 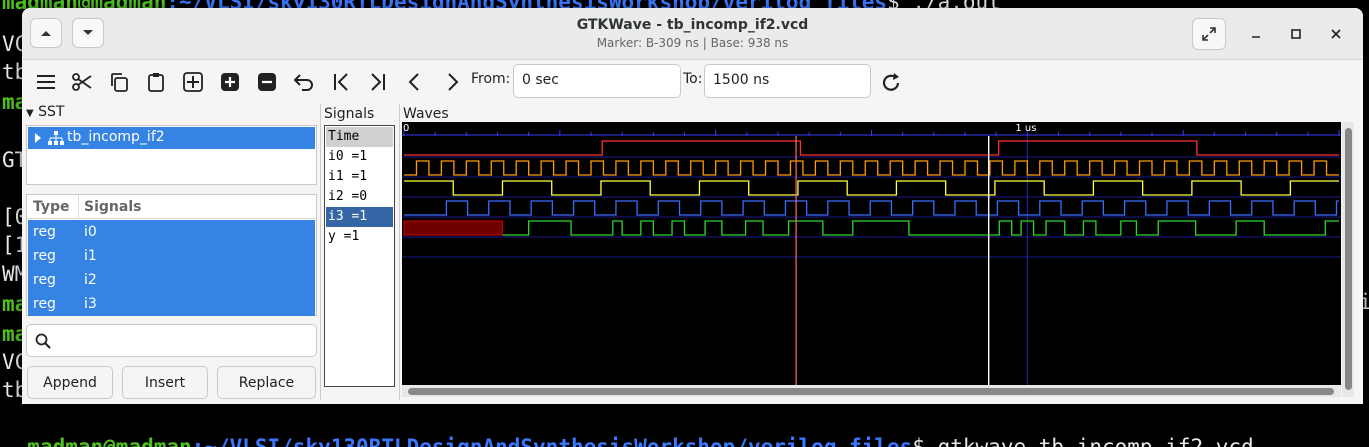 I want to click on maximize-button, so click(x=1296, y=34).